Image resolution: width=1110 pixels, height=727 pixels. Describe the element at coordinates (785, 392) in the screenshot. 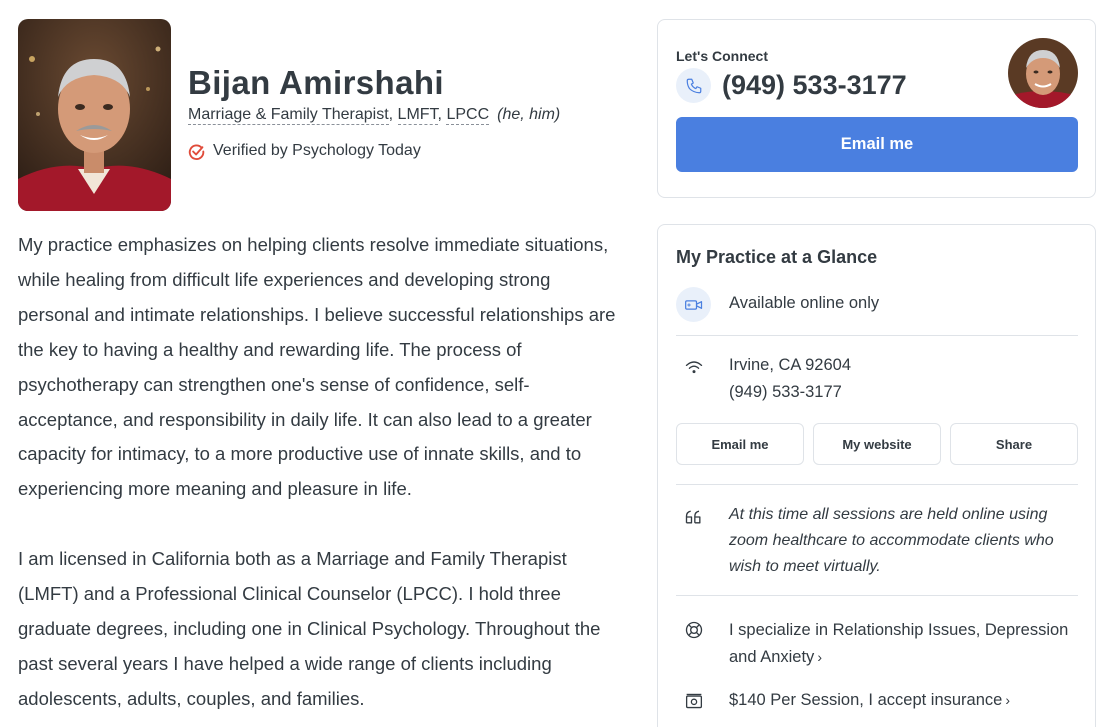

I see `glance-phone: (949) 533-3177` at that location.